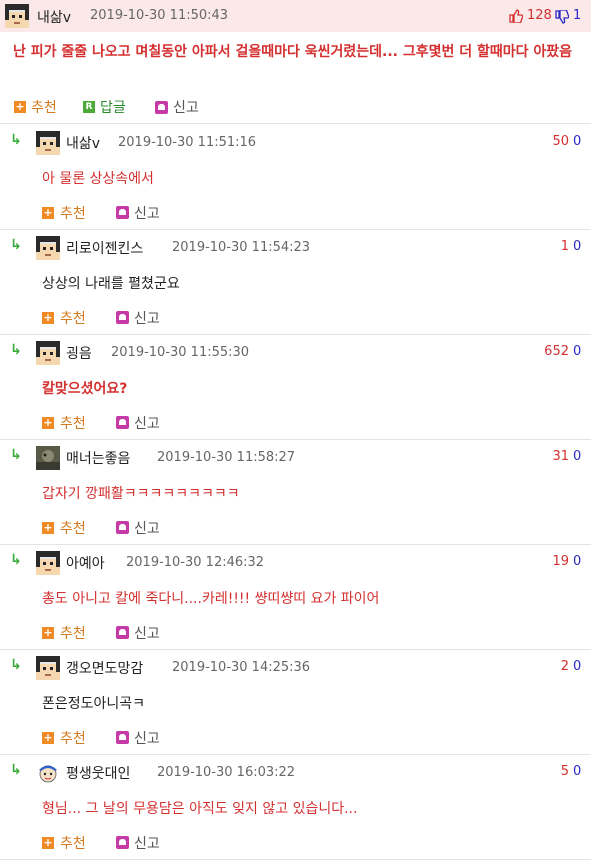  I want to click on nickname: 굉음, so click(79, 353).